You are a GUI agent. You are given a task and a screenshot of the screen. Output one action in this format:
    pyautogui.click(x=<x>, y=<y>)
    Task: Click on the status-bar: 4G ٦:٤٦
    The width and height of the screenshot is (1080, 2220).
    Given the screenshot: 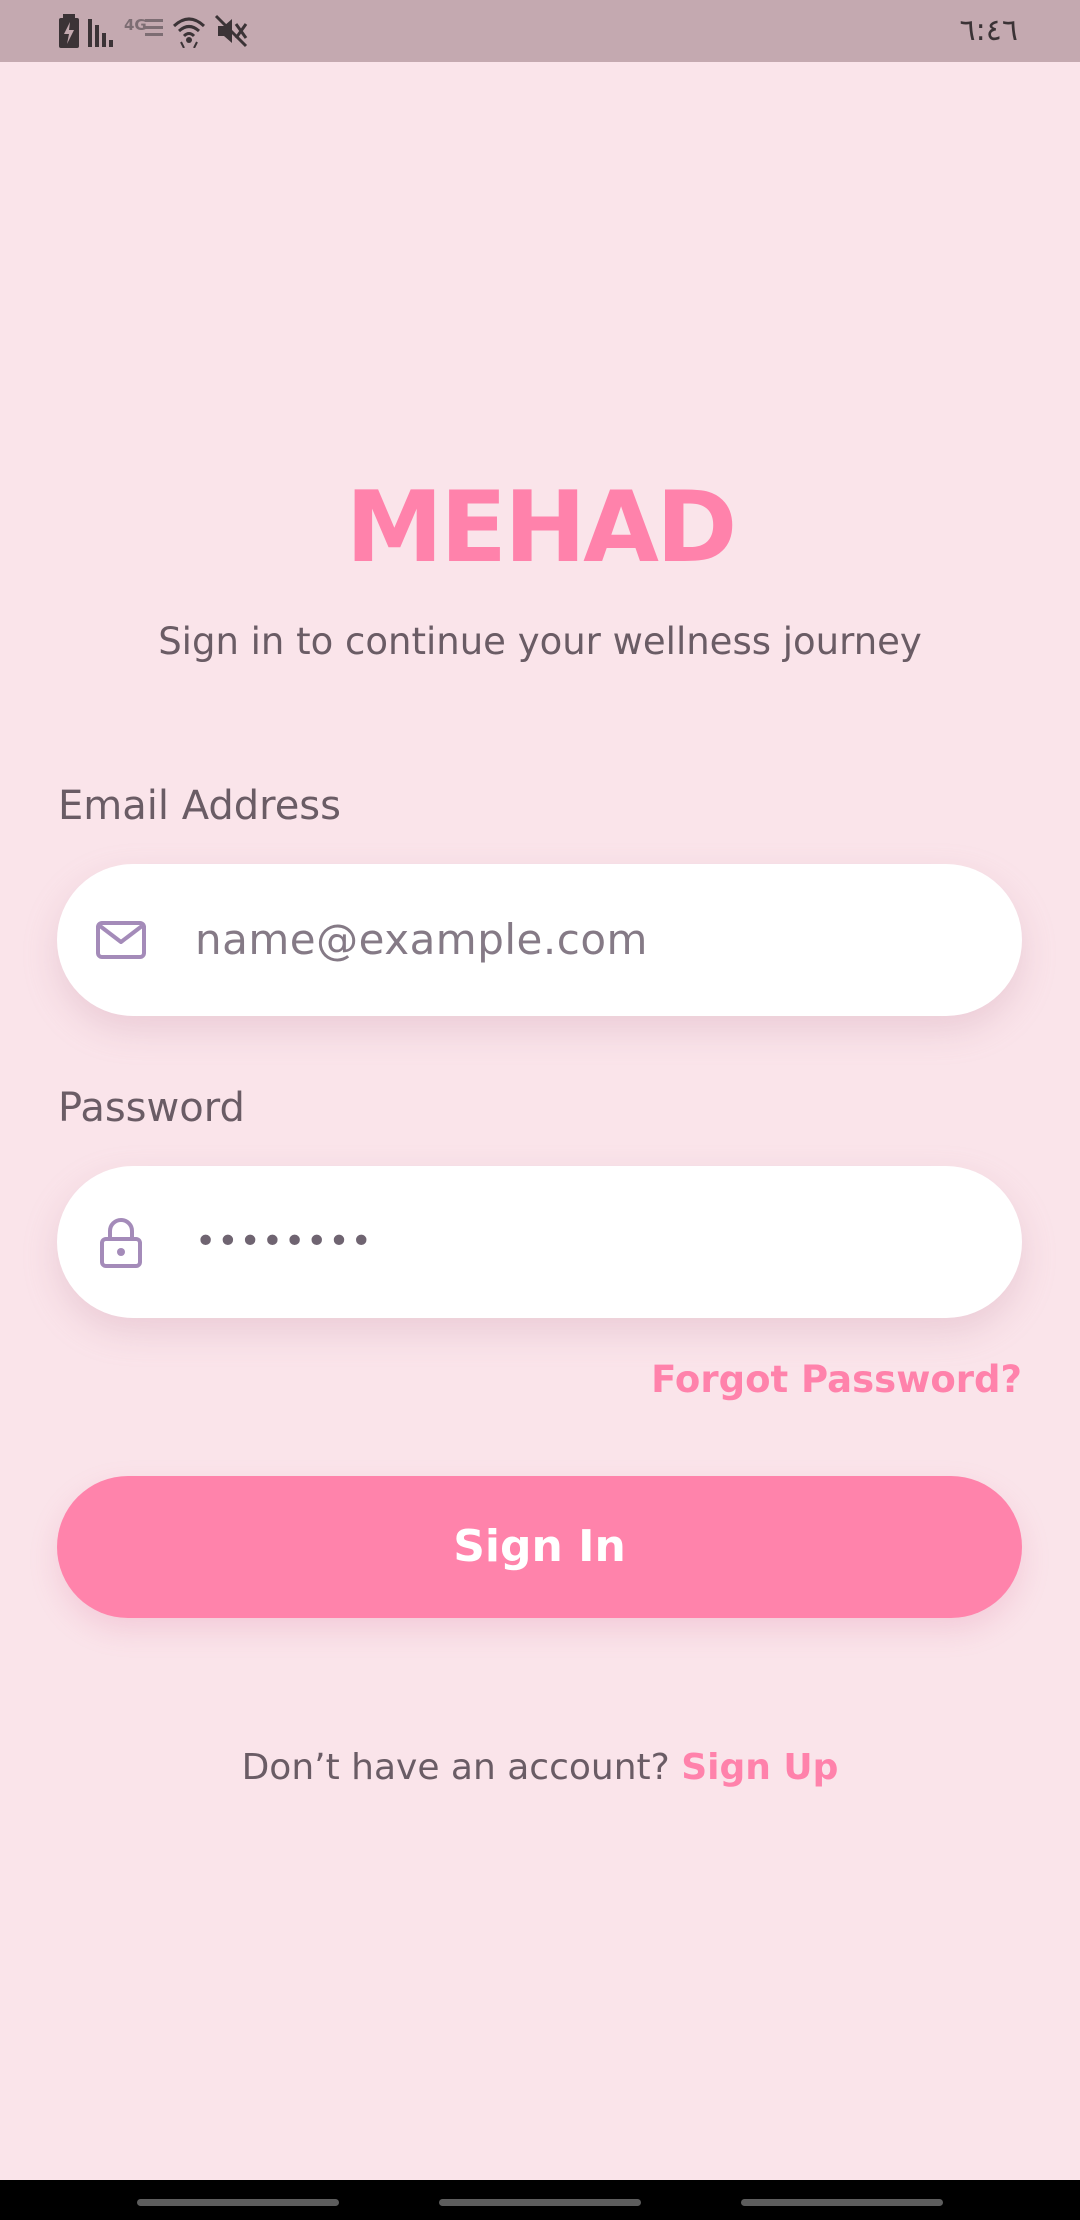 What is the action you would take?
    pyautogui.click(x=540, y=31)
    